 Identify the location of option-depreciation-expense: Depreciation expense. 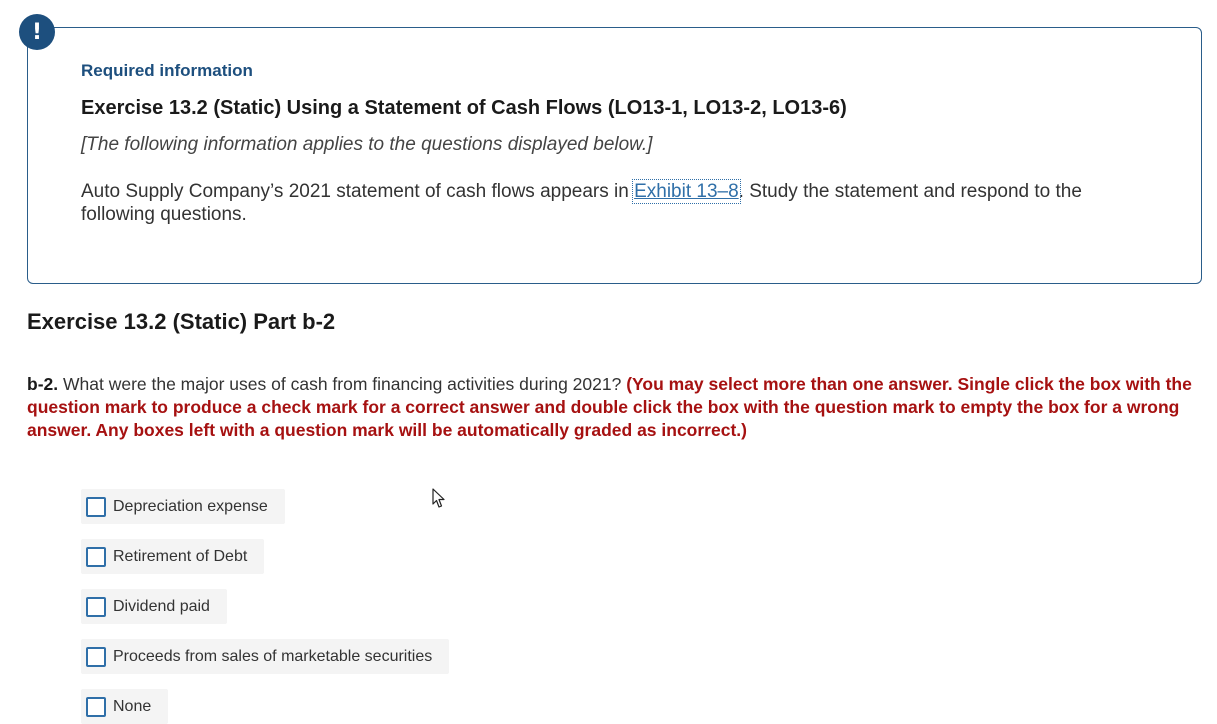
(183, 506).